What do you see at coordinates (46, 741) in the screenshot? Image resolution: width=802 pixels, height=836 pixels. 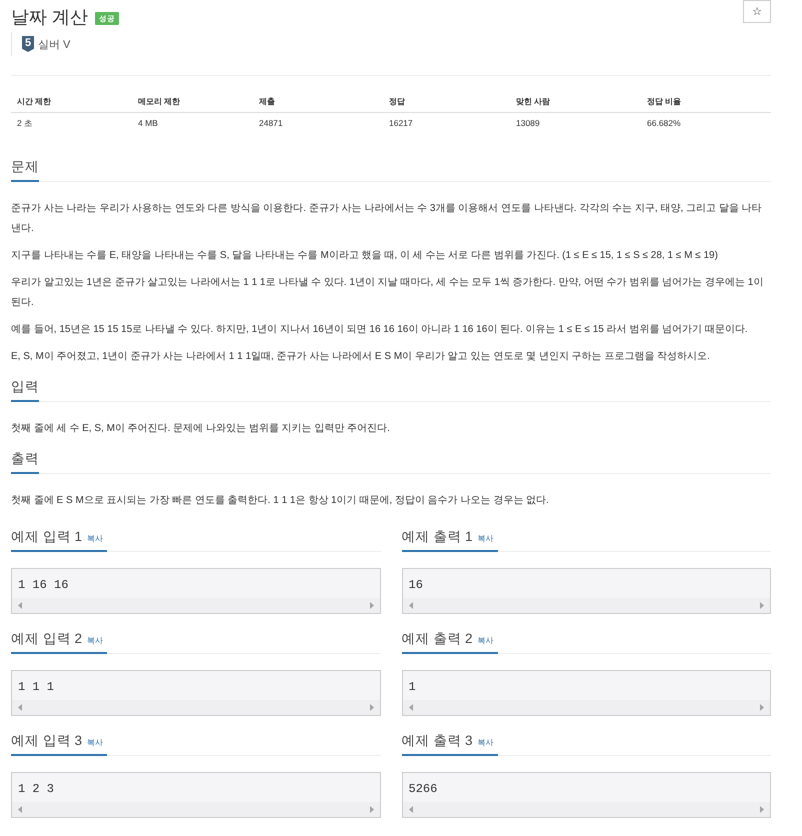 I see `sample-heading: 예제 입력 3` at bounding box center [46, 741].